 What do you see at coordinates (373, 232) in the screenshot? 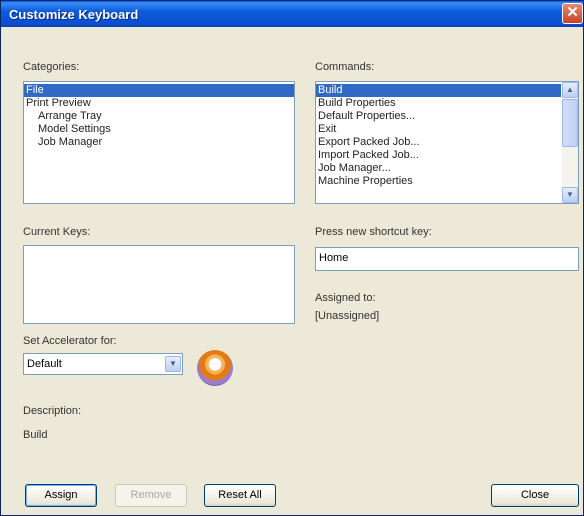
I see `shortcut-label: Press new shortcut key:` at bounding box center [373, 232].